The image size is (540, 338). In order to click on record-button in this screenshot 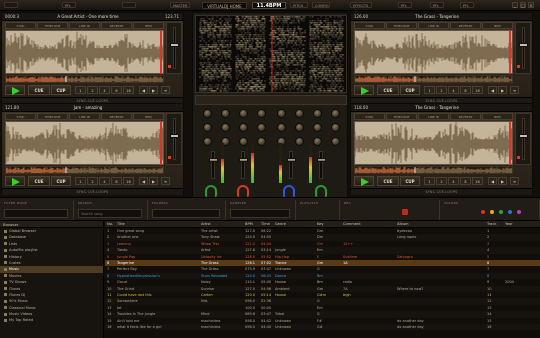, I will do `click(405, 212)`.